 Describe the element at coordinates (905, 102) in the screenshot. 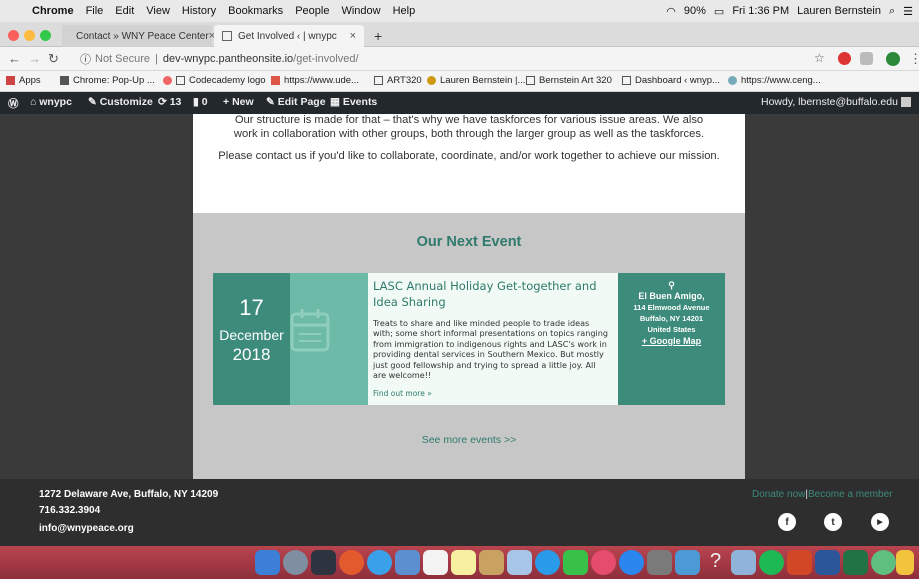

I see `avatar` at that location.